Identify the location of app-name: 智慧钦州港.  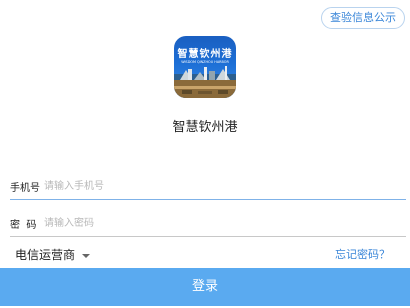
(205, 127).